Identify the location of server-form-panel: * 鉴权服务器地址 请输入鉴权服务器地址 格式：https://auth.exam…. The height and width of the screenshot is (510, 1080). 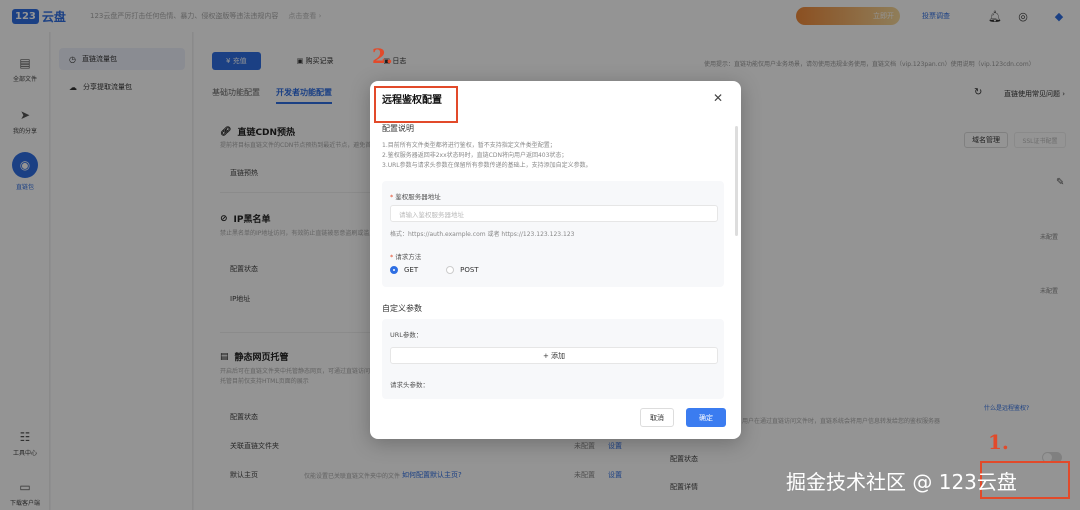
(553, 234).